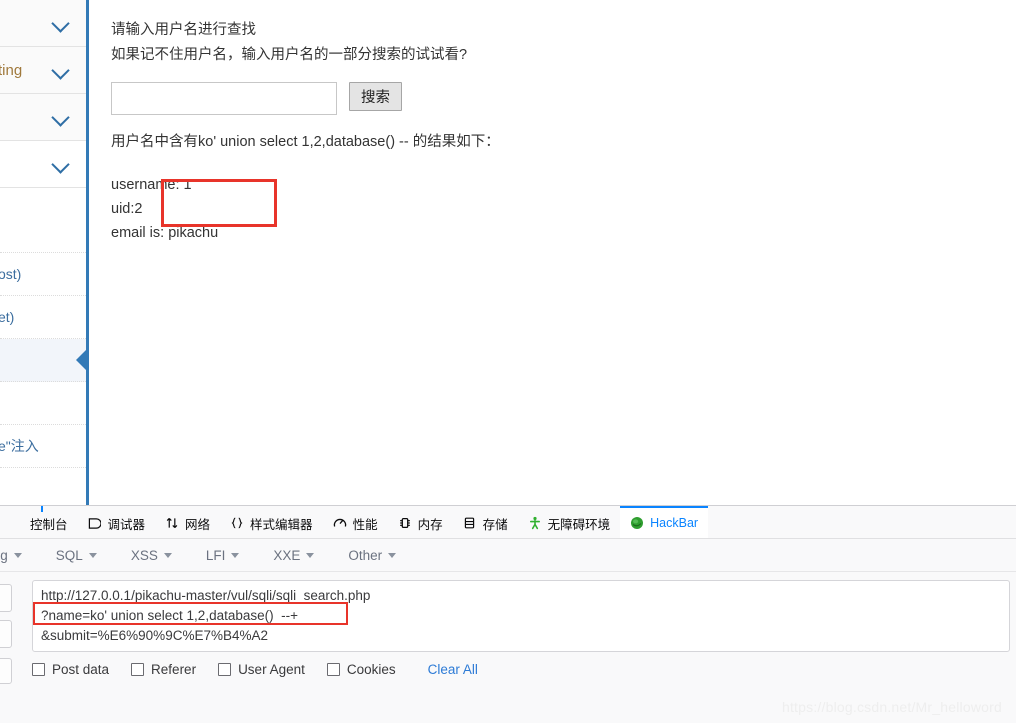 The width and height of the screenshot is (1016, 723). Describe the element at coordinates (6, 671) in the screenshot. I see `load-url-button` at that location.